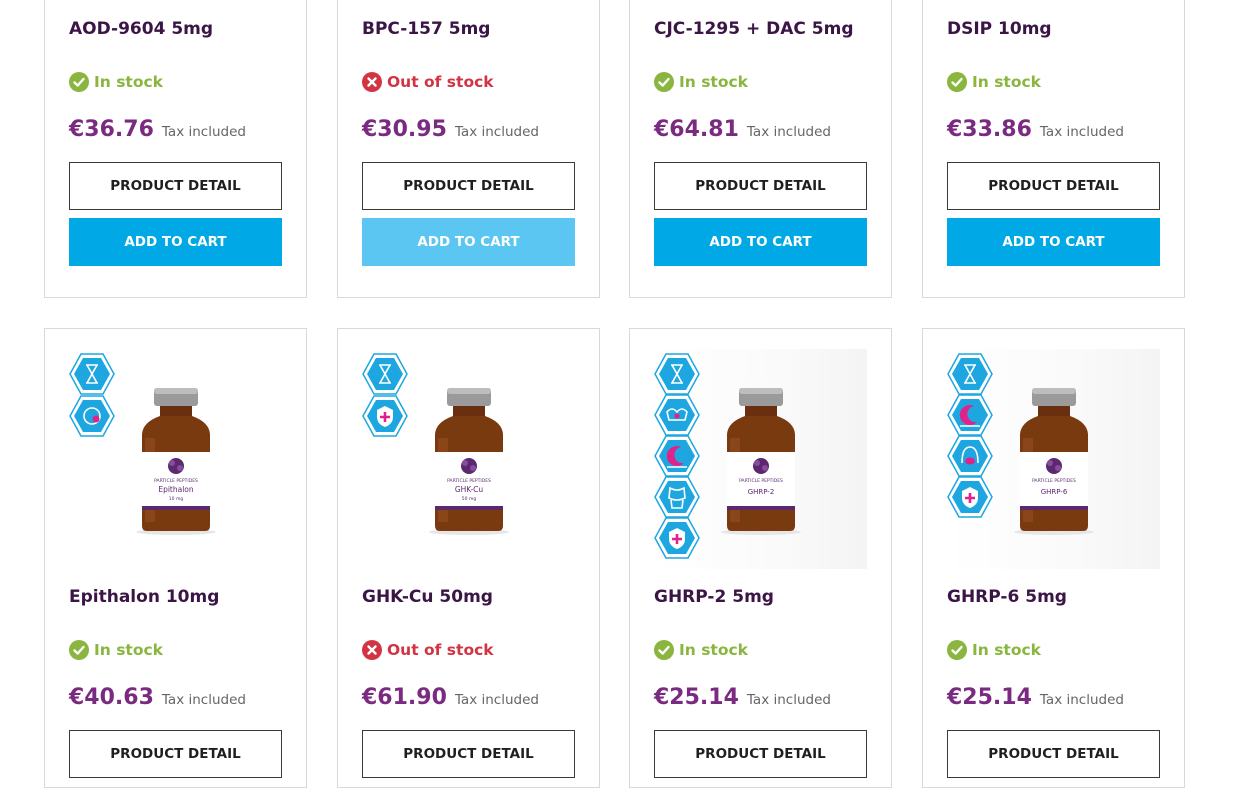 This screenshot has width=1237, height=788. What do you see at coordinates (404, 129) in the screenshot?
I see `price: €30.95` at bounding box center [404, 129].